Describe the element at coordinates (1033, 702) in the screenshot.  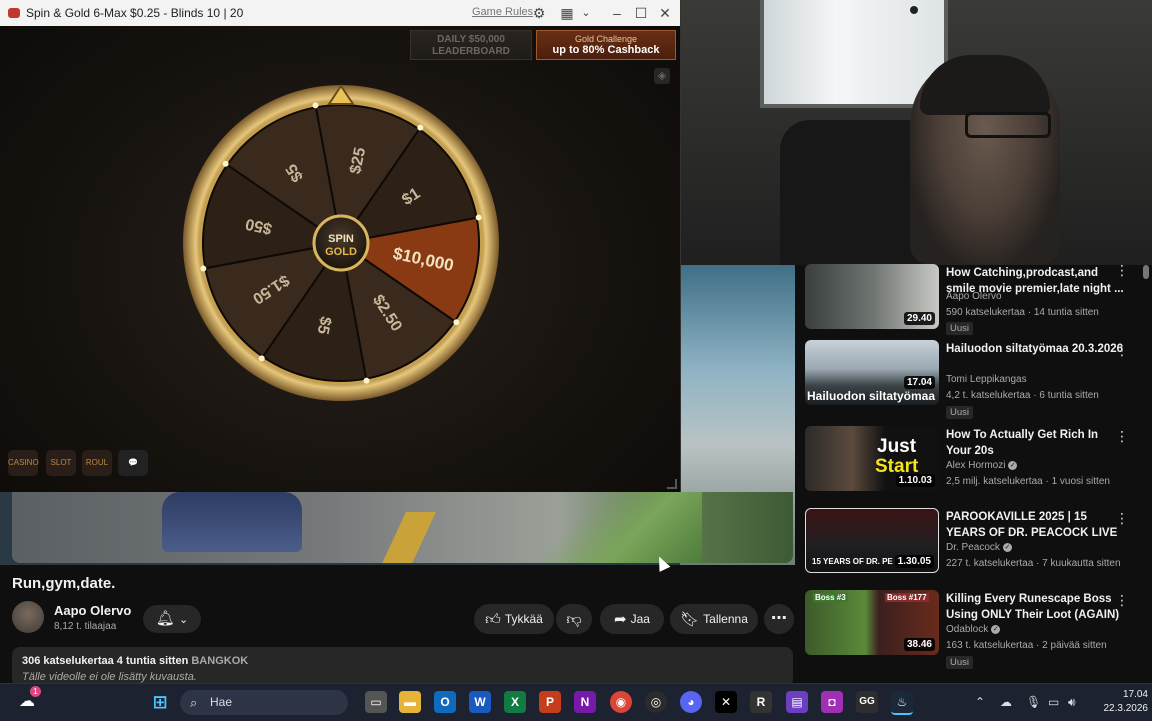
I see `microphone-icon: 🎙︎` at that location.